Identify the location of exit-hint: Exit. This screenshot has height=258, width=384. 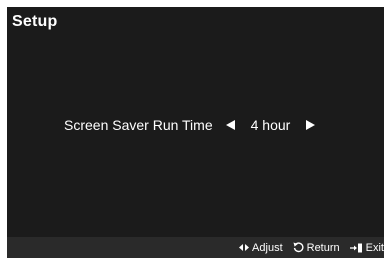
(366, 247).